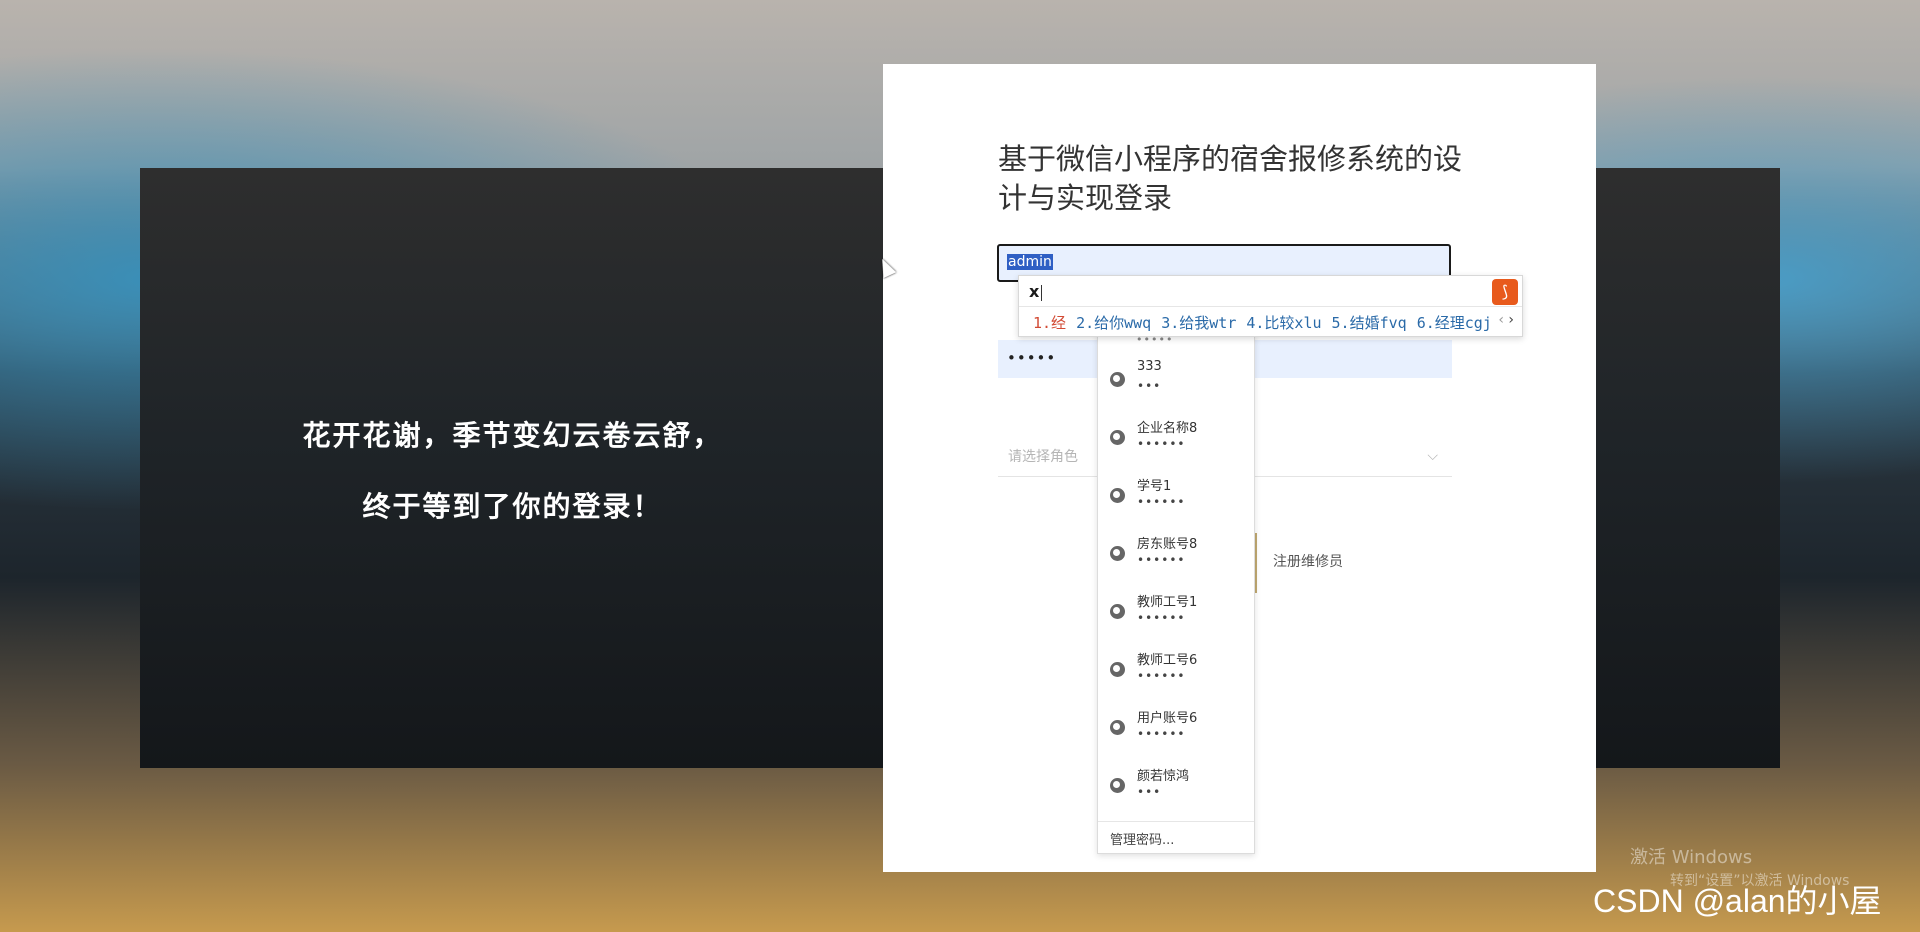 The width and height of the screenshot is (1920, 932). Describe the element at coordinates (1032, 358) in the screenshot. I see `password-value: •••••` at that location.